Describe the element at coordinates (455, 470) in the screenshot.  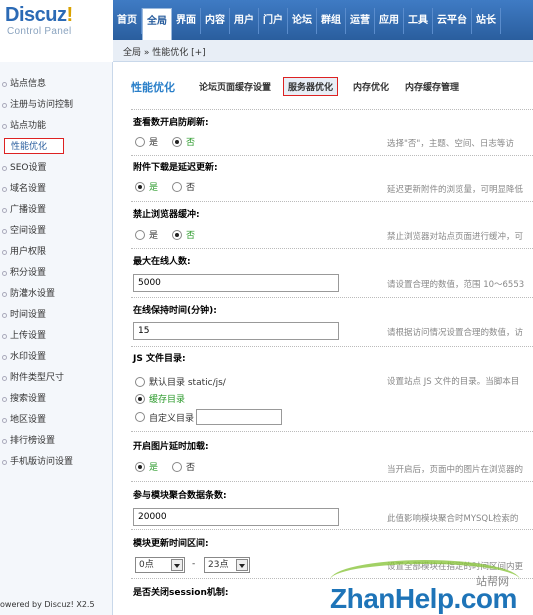
I see `hint-text: 当开启后，页面中的图片在浏览器的` at that location.